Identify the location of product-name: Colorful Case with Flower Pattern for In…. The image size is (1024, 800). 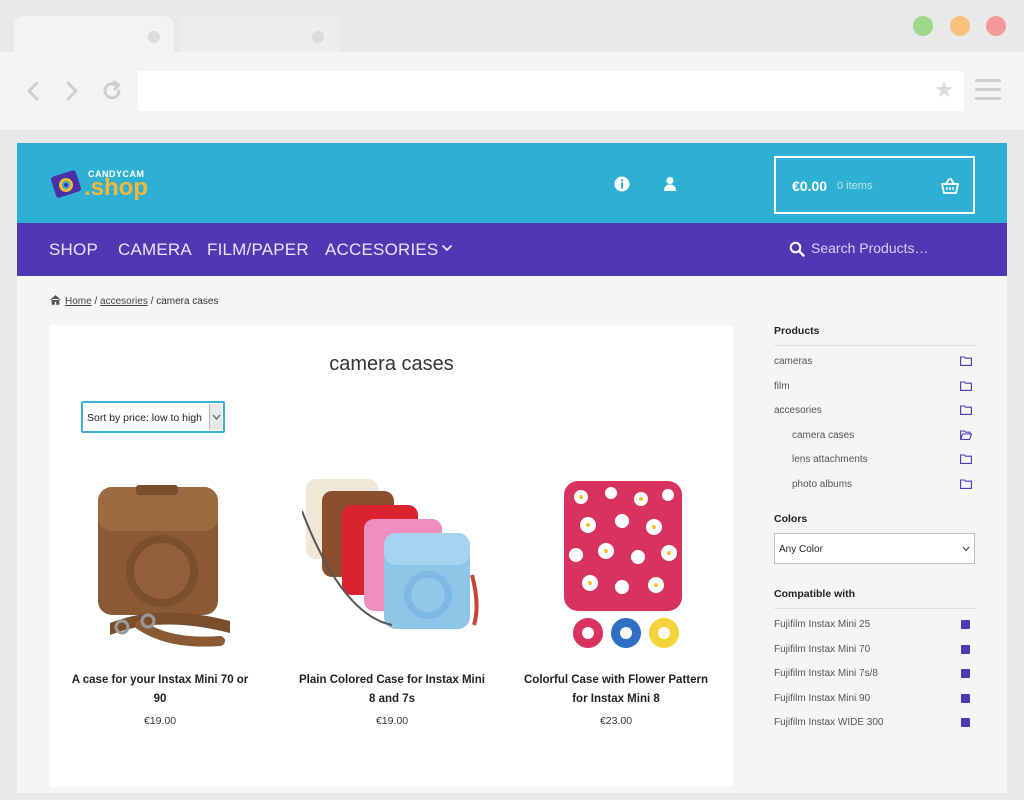
(616, 690).